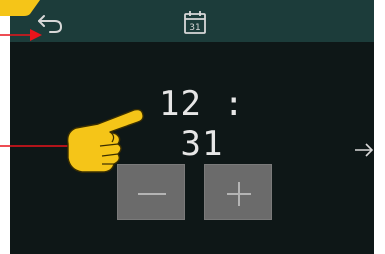 The image size is (385, 254). What do you see at coordinates (20, 8) in the screenshot?
I see `highlight-badge` at bounding box center [20, 8].